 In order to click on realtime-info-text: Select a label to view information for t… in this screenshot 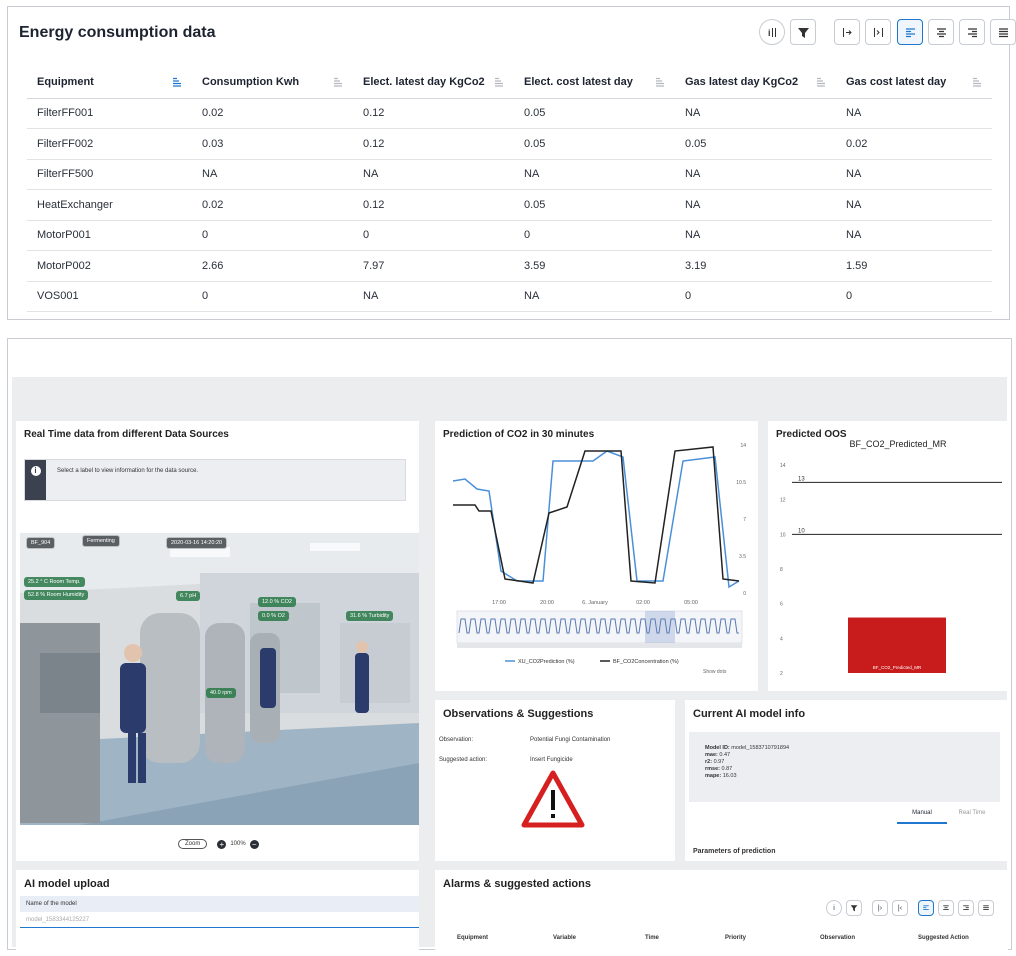, I will do `click(128, 471)`.